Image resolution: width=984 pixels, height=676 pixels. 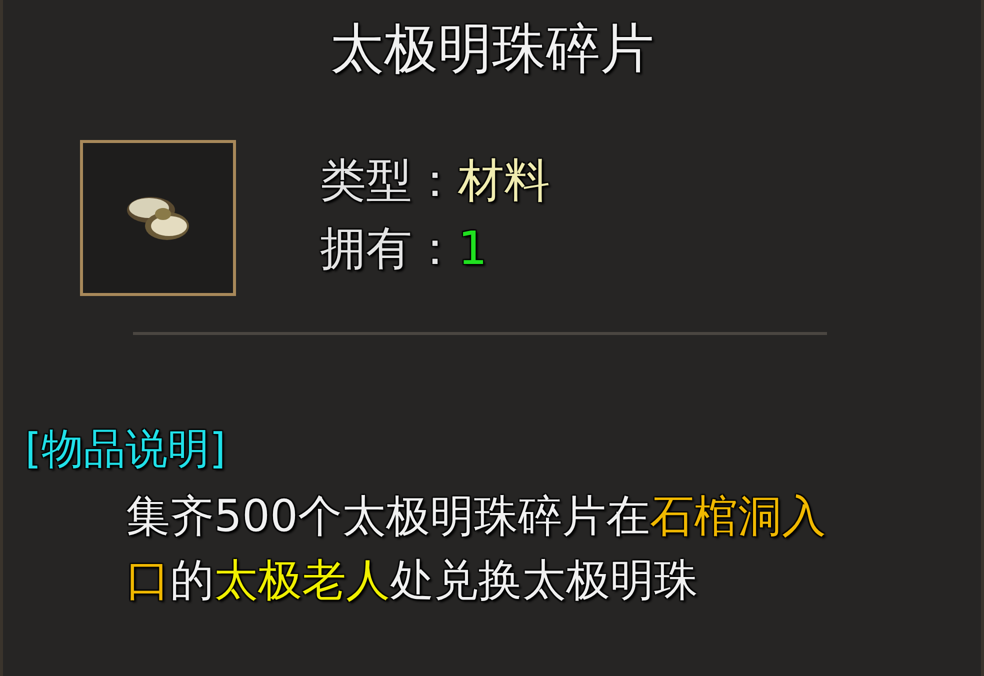 What do you see at coordinates (473, 248) in the screenshot?
I see `attribute-value: 1` at bounding box center [473, 248].